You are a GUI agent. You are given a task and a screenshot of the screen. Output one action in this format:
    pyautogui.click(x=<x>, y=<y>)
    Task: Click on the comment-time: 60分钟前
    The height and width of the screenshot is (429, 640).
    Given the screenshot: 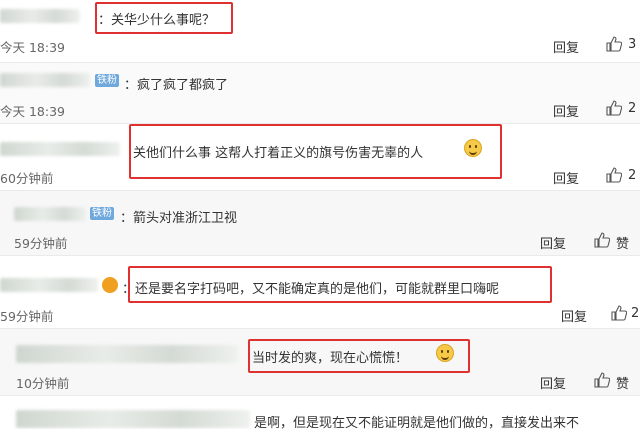 What is the action you would take?
    pyautogui.click(x=27, y=178)
    